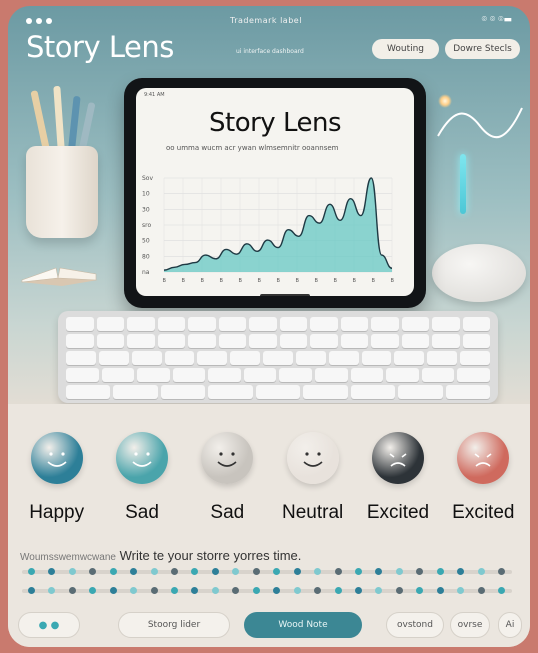 This screenshot has width=538, height=653. Describe the element at coordinates (480, 123) in the screenshot. I see `wave-icon` at that location.